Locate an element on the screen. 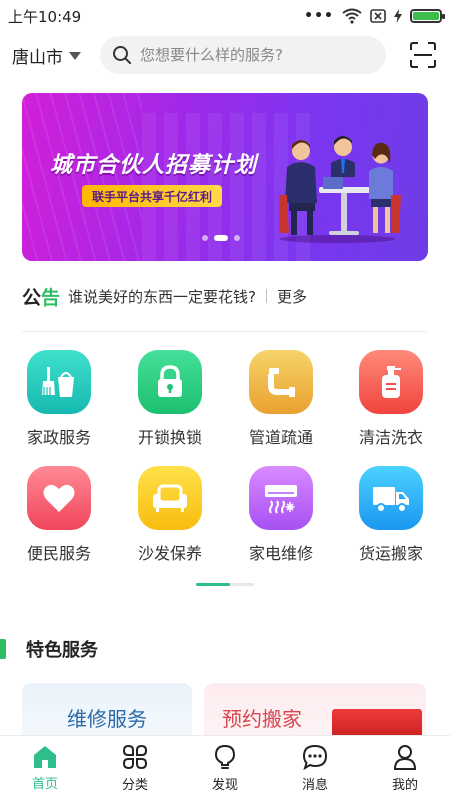  truck-icon is located at coordinates (391, 500).